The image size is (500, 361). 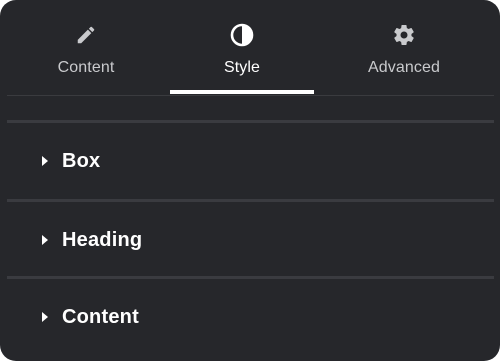 I want to click on contrast-icon, so click(x=242, y=35).